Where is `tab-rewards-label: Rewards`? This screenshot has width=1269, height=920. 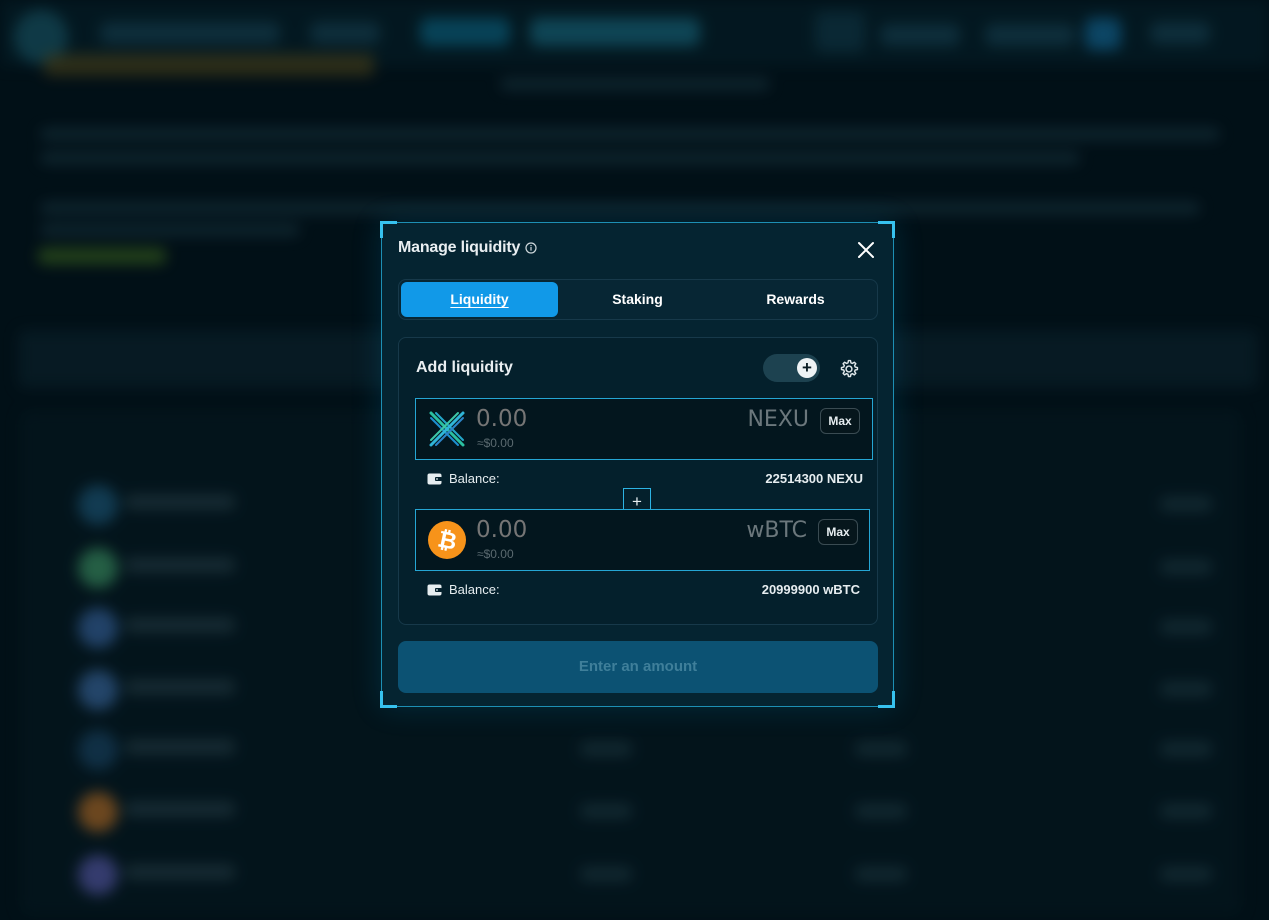 tab-rewards-label: Rewards is located at coordinates (795, 299).